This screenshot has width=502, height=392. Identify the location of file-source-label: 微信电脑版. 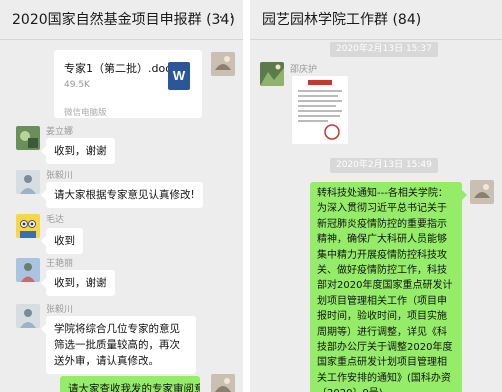
(85, 113).